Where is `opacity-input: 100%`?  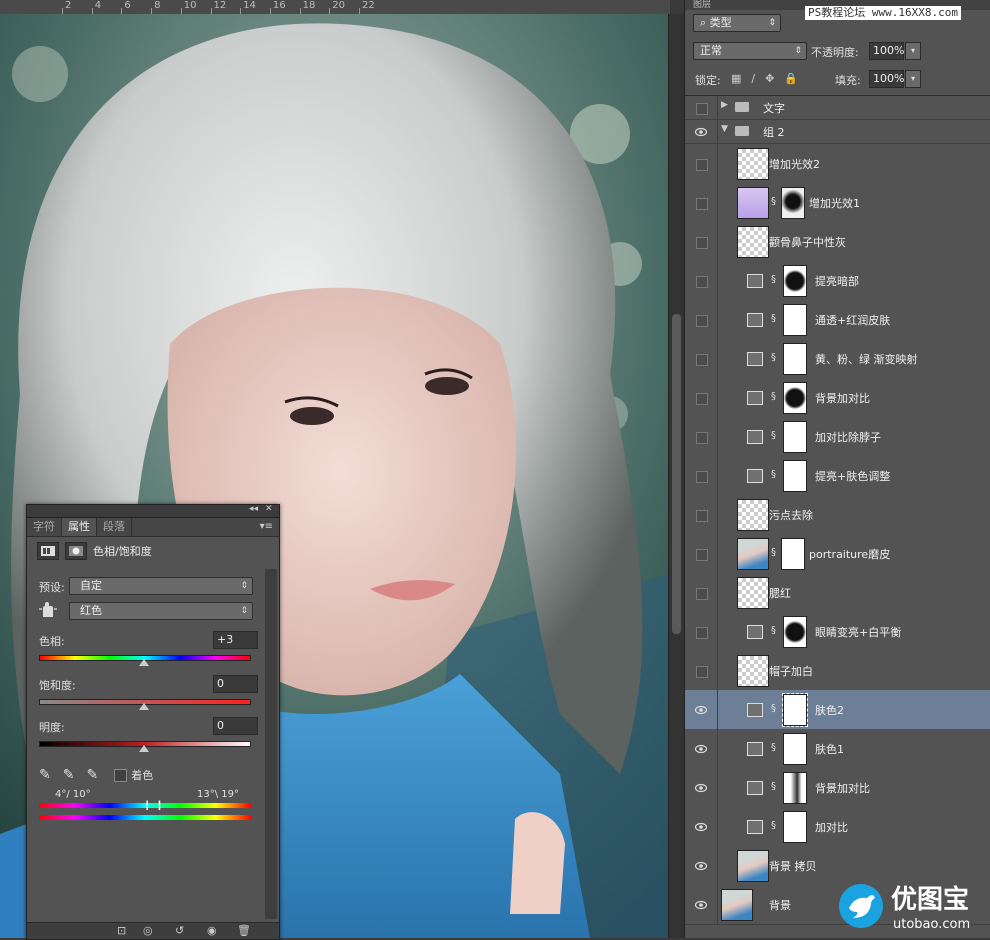 opacity-input: 100% is located at coordinates (886, 51).